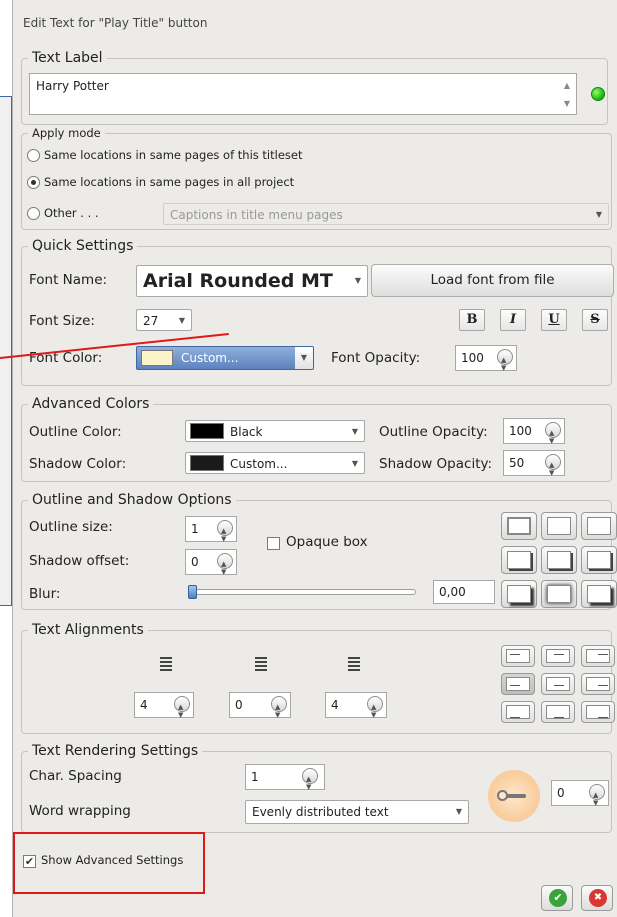 The width and height of the screenshot is (617, 917). What do you see at coordinates (558, 656) in the screenshot?
I see `align-top-center` at bounding box center [558, 656].